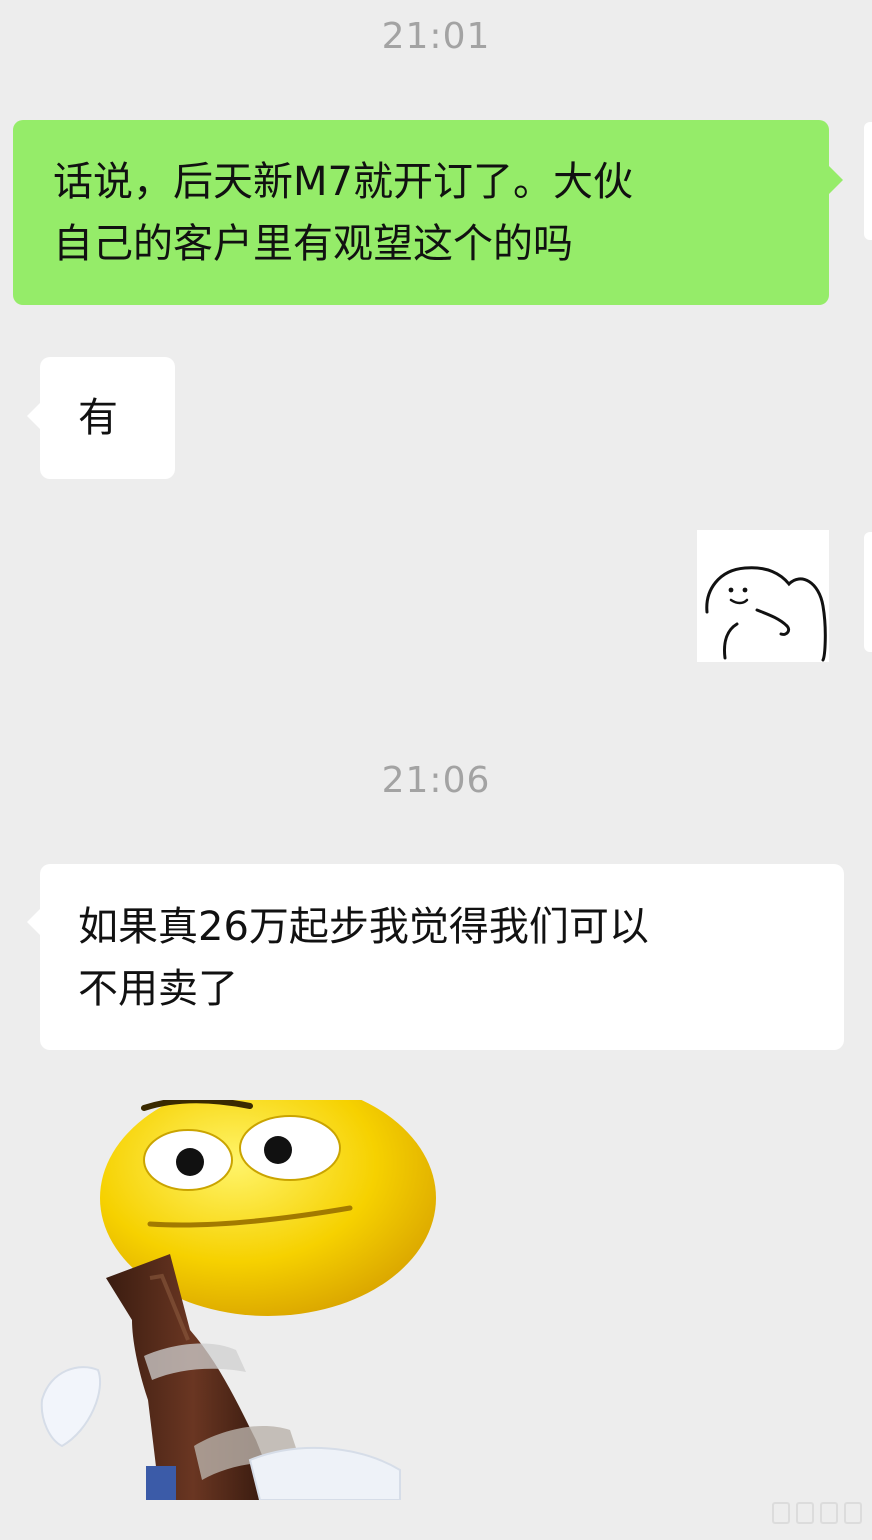  I want to click on timestamp: 21:01, so click(436, 36).